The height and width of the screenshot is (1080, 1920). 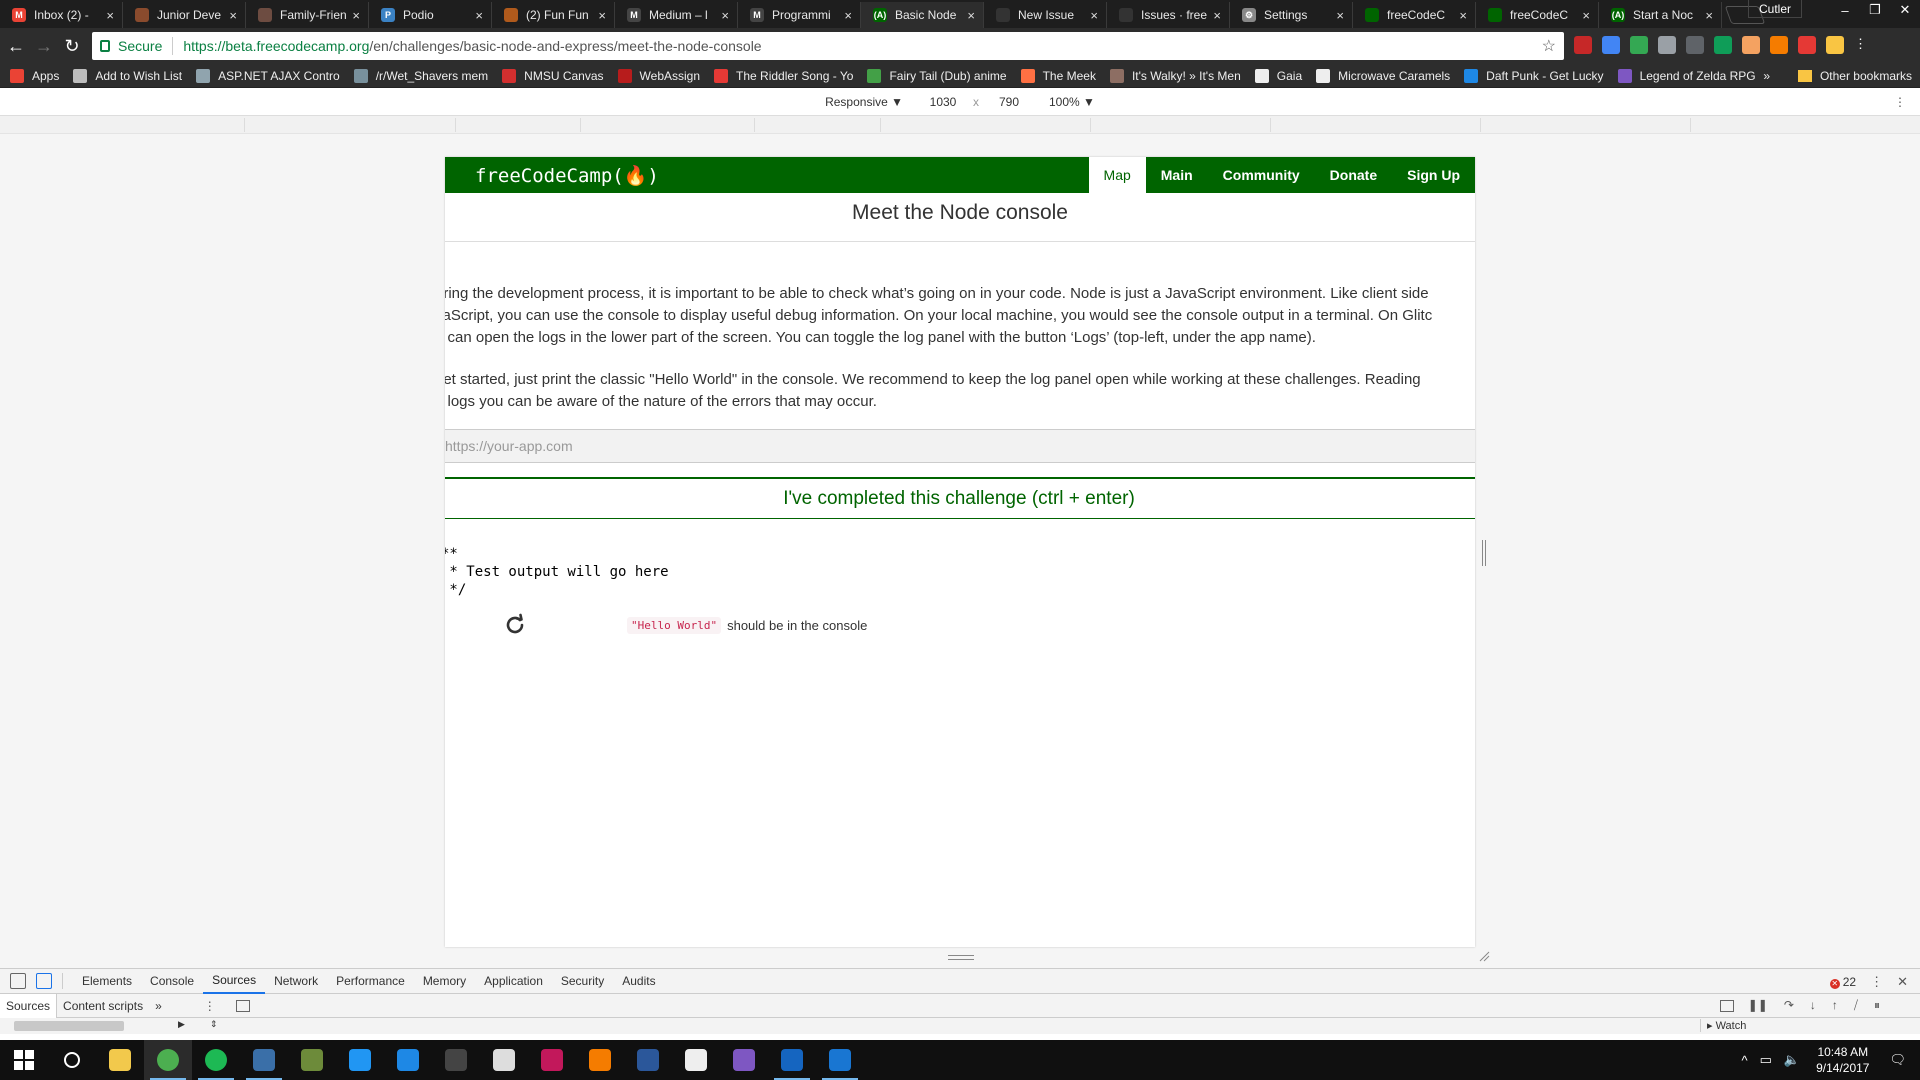 I want to click on sources-subtab-sources: Sources, so click(x=29, y=1005).